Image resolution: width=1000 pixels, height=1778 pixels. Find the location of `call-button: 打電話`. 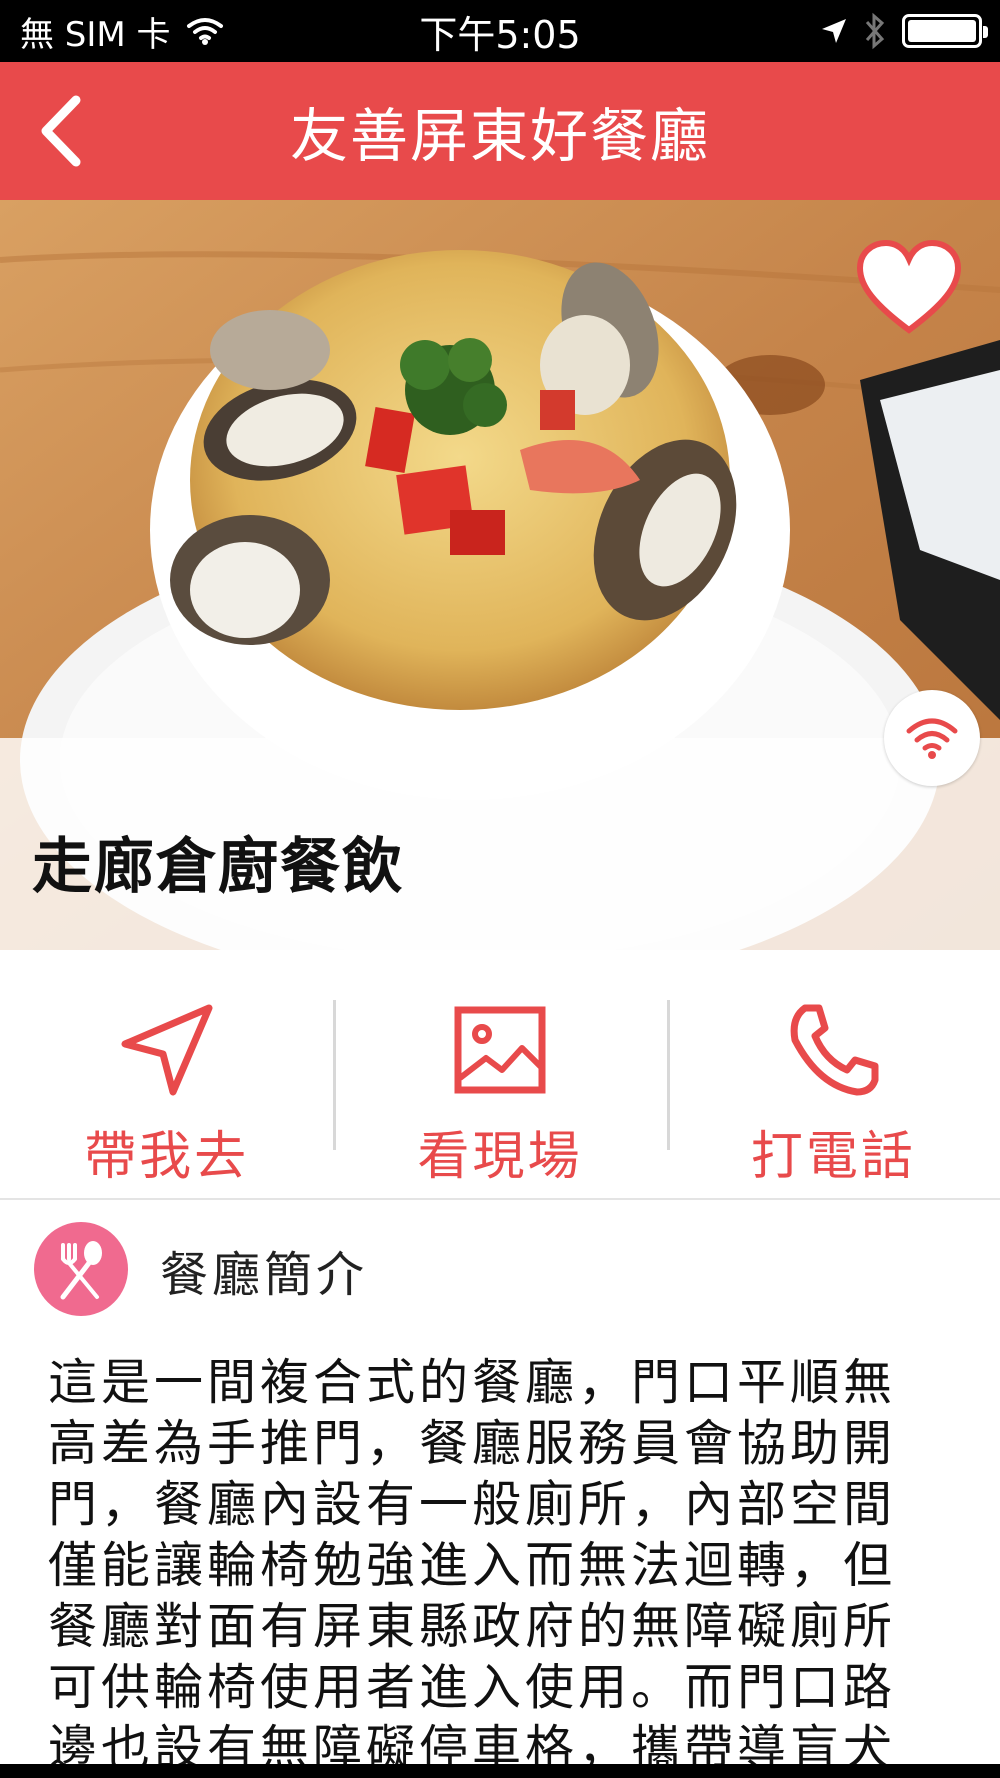

call-button: 打電話 is located at coordinates (833, 1074).